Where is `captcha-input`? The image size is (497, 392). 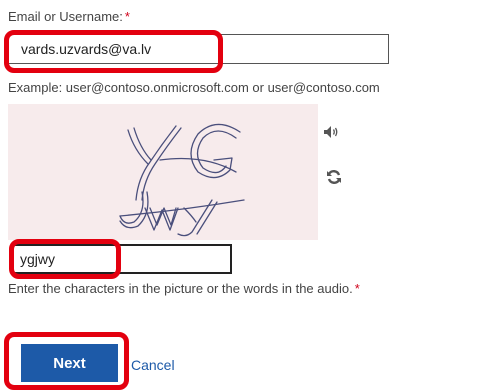 captcha-input is located at coordinates (121, 259).